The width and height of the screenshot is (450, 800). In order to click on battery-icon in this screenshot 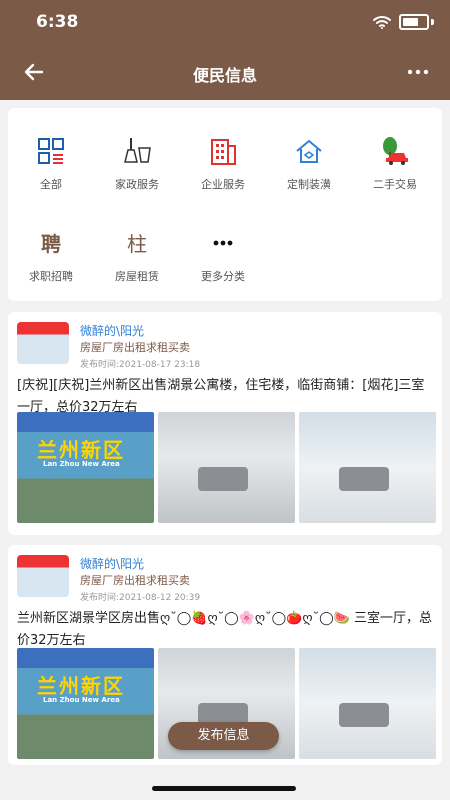, I will do `click(414, 22)`.